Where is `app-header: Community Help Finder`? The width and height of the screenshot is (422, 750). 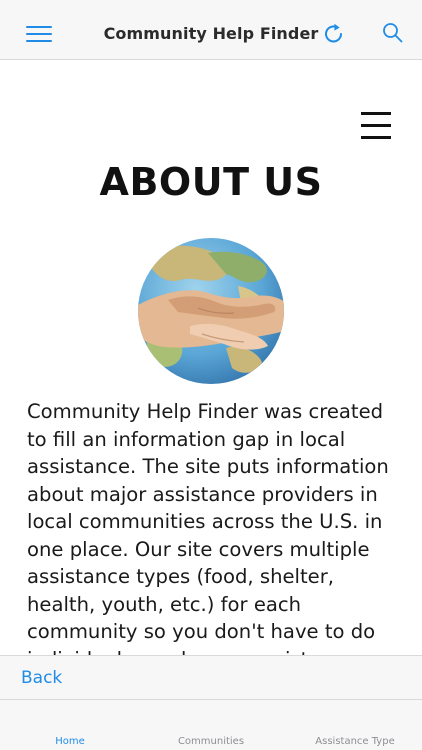
app-header: Community Help Finder is located at coordinates (211, 30).